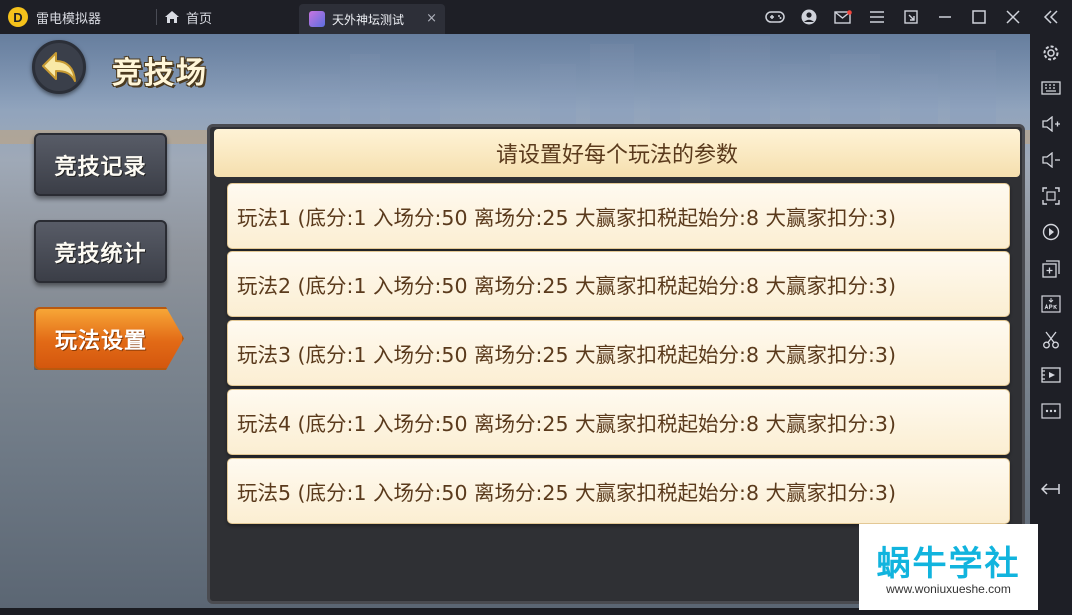 This screenshot has width=1072, height=615. What do you see at coordinates (1051, 304) in the screenshot?
I see `apk-install-icon` at bounding box center [1051, 304].